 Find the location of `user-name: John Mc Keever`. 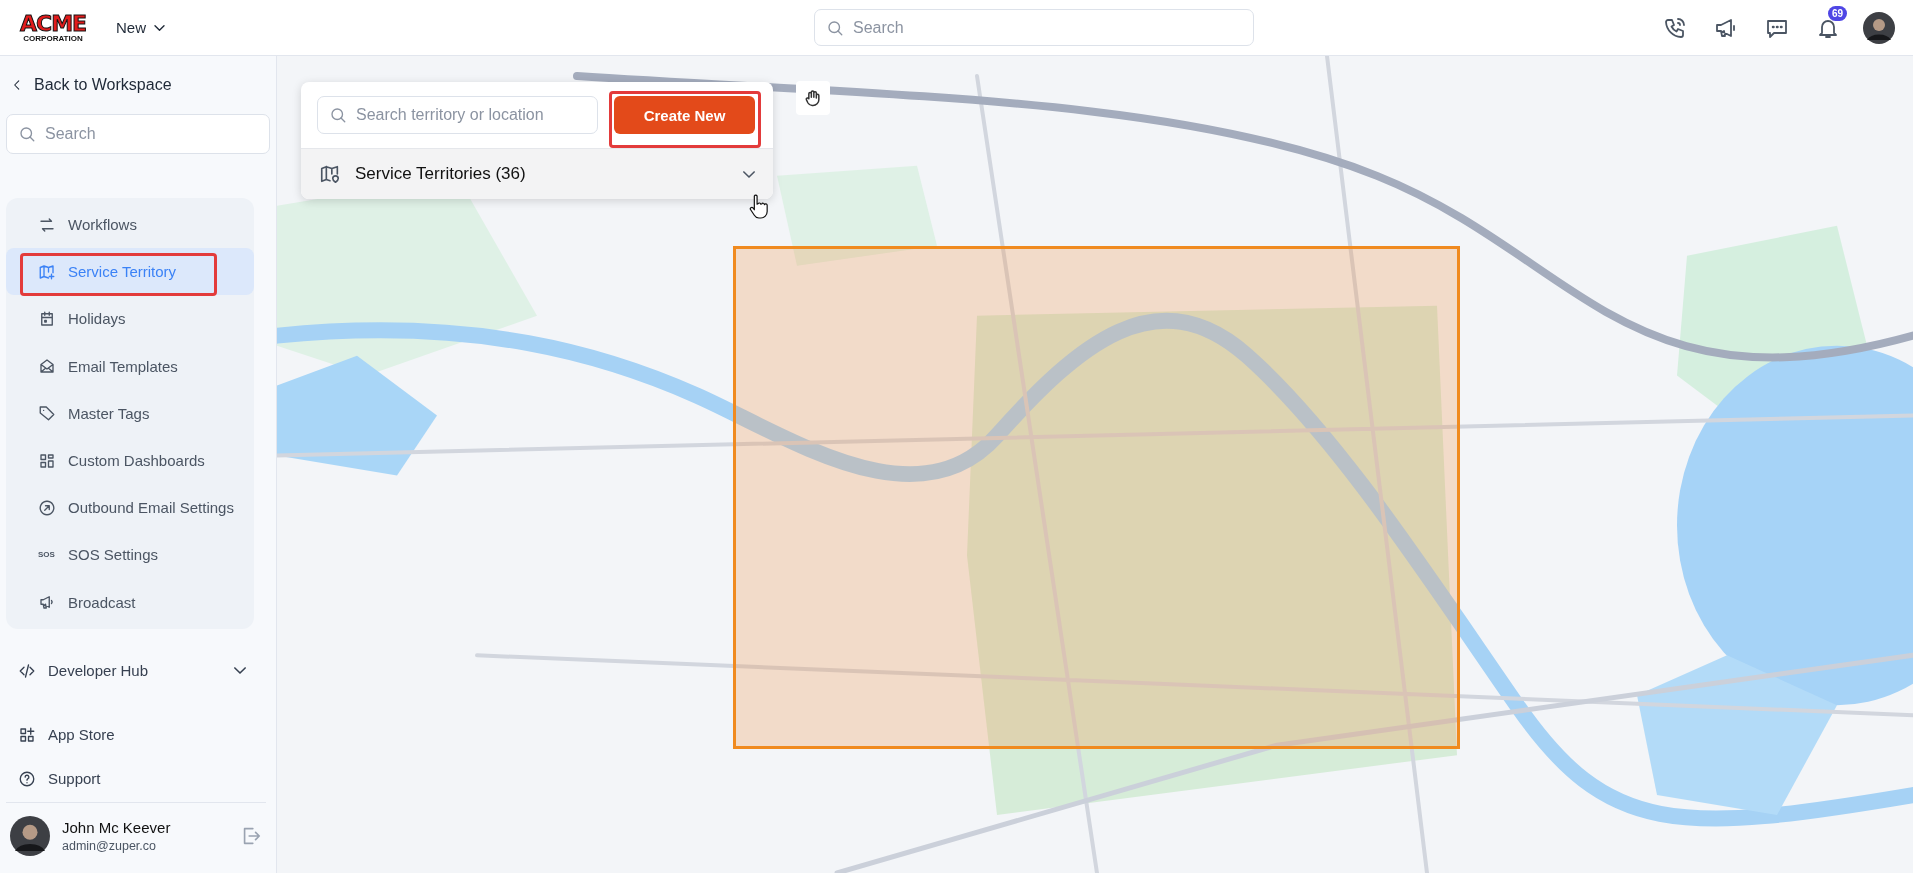

user-name: John Mc Keever is located at coordinates (117, 827).